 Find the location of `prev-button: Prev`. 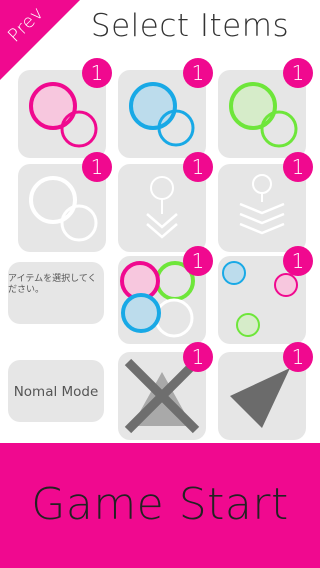

prev-button: Prev is located at coordinates (40, 40).